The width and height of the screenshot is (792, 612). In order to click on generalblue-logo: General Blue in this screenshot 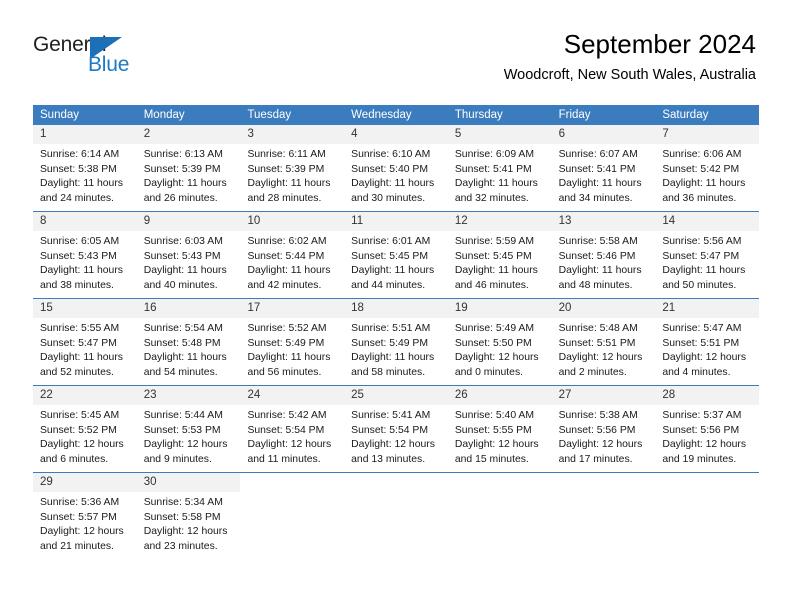, I will do `click(98, 57)`.